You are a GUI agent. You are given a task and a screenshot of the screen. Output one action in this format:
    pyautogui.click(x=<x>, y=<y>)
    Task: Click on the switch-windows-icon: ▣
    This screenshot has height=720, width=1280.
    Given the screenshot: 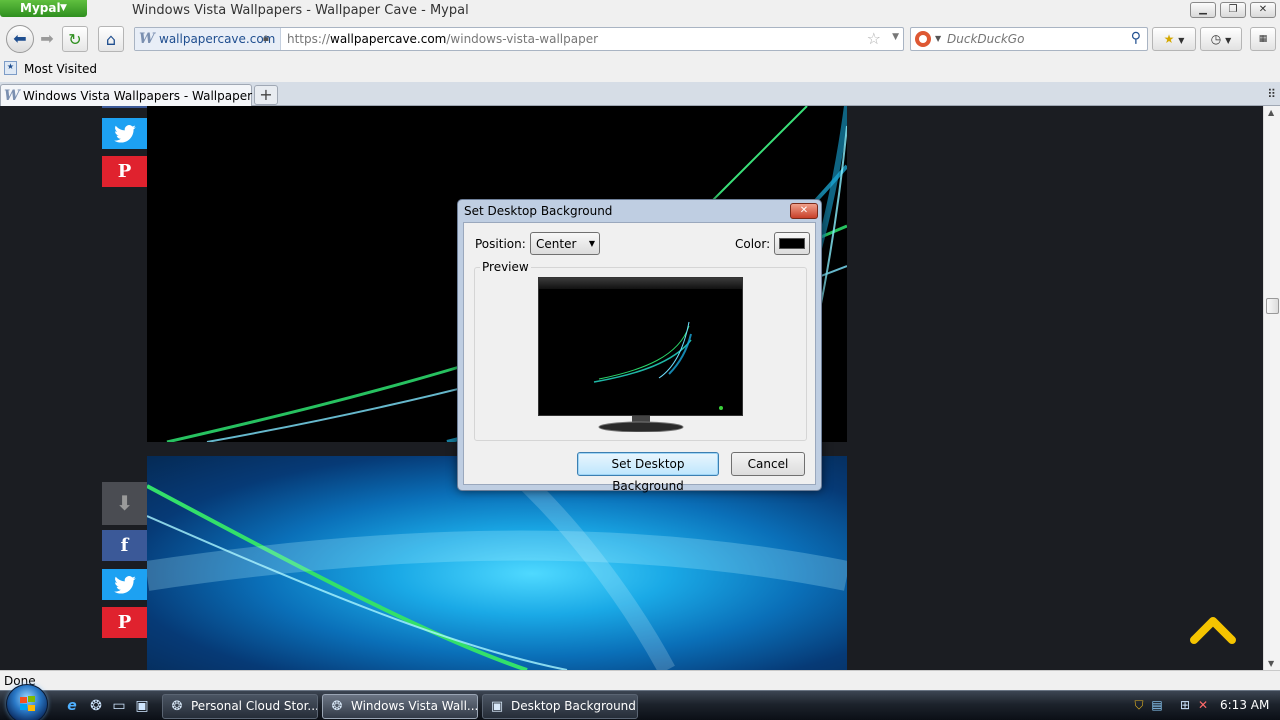 What is the action you would take?
    pyautogui.click(x=142, y=706)
    